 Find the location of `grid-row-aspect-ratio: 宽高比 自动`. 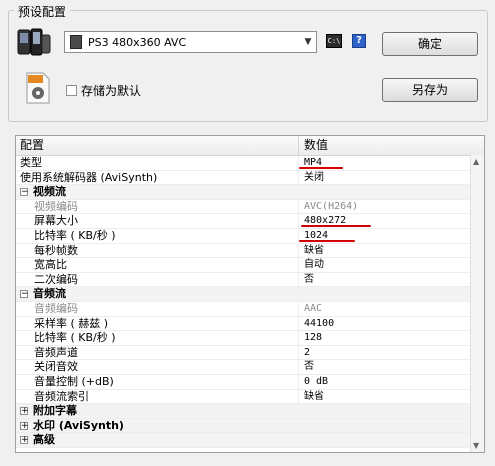

grid-row-aspect-ratio: 宽高比 自动 is located at coordinates (250, 265).